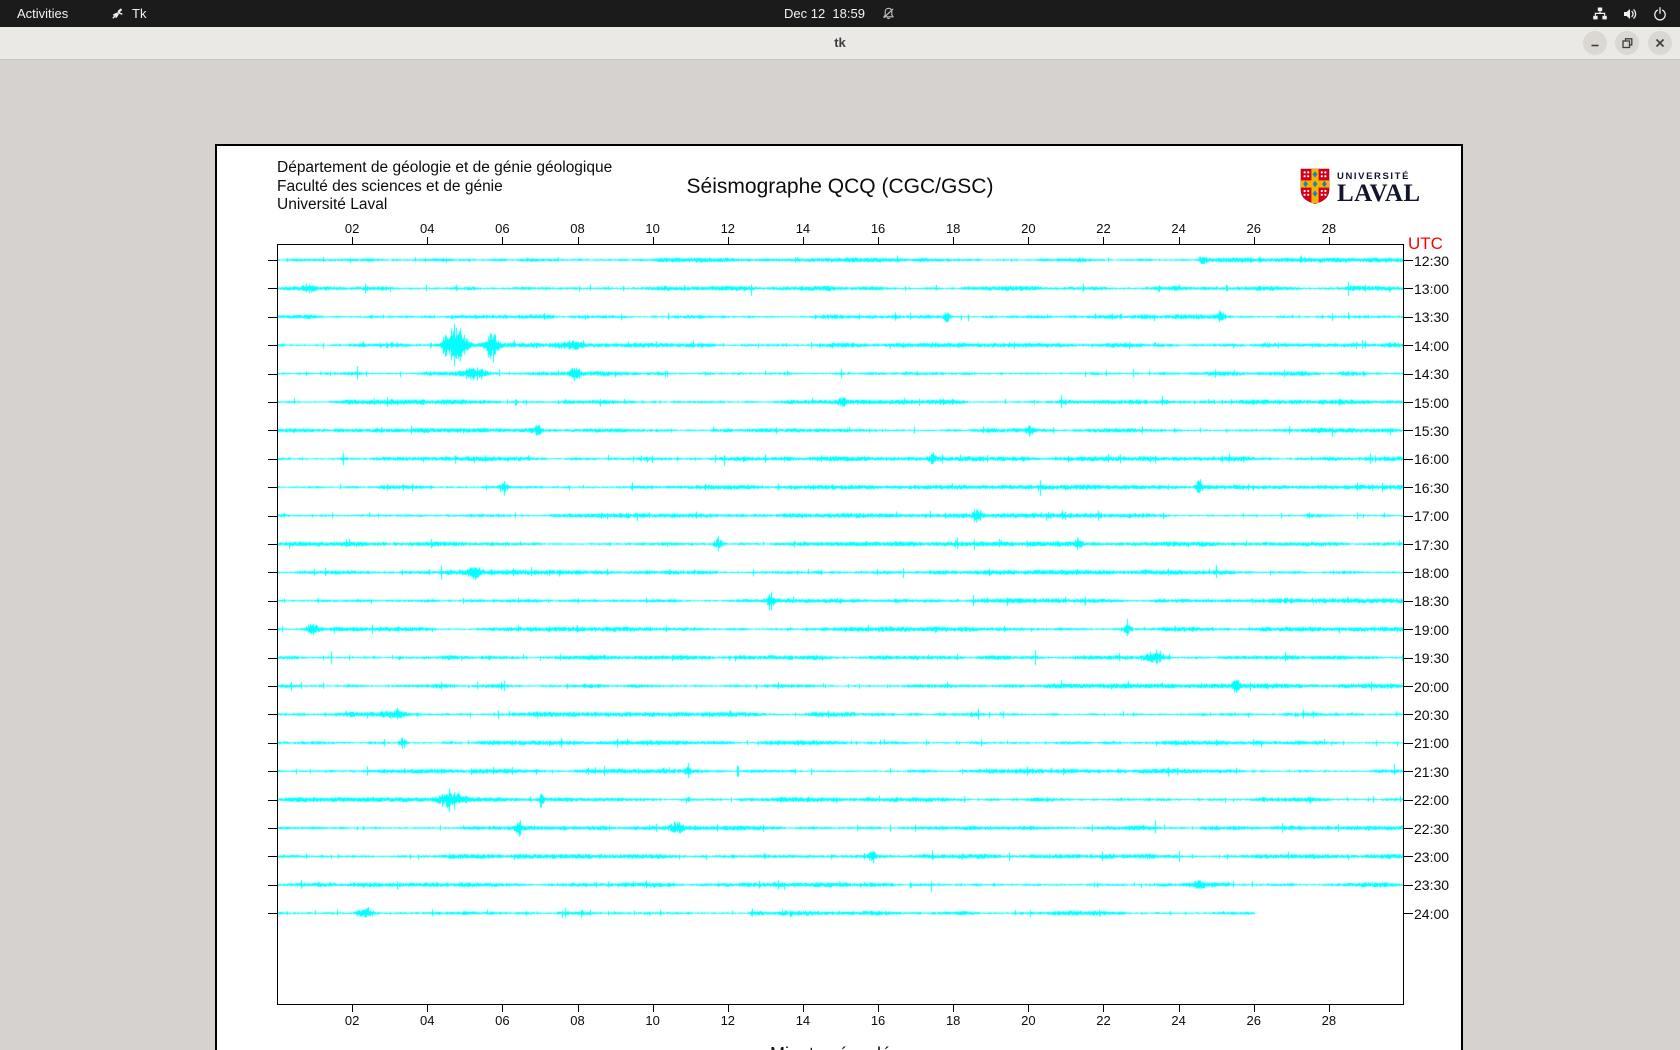 The width and height of the screenshot is (1680, 1050). What do you see at coordinates (1178, 228) in the screenshot?
I see `x-tick-label-top: 24` at bounding box center [1178, 228].